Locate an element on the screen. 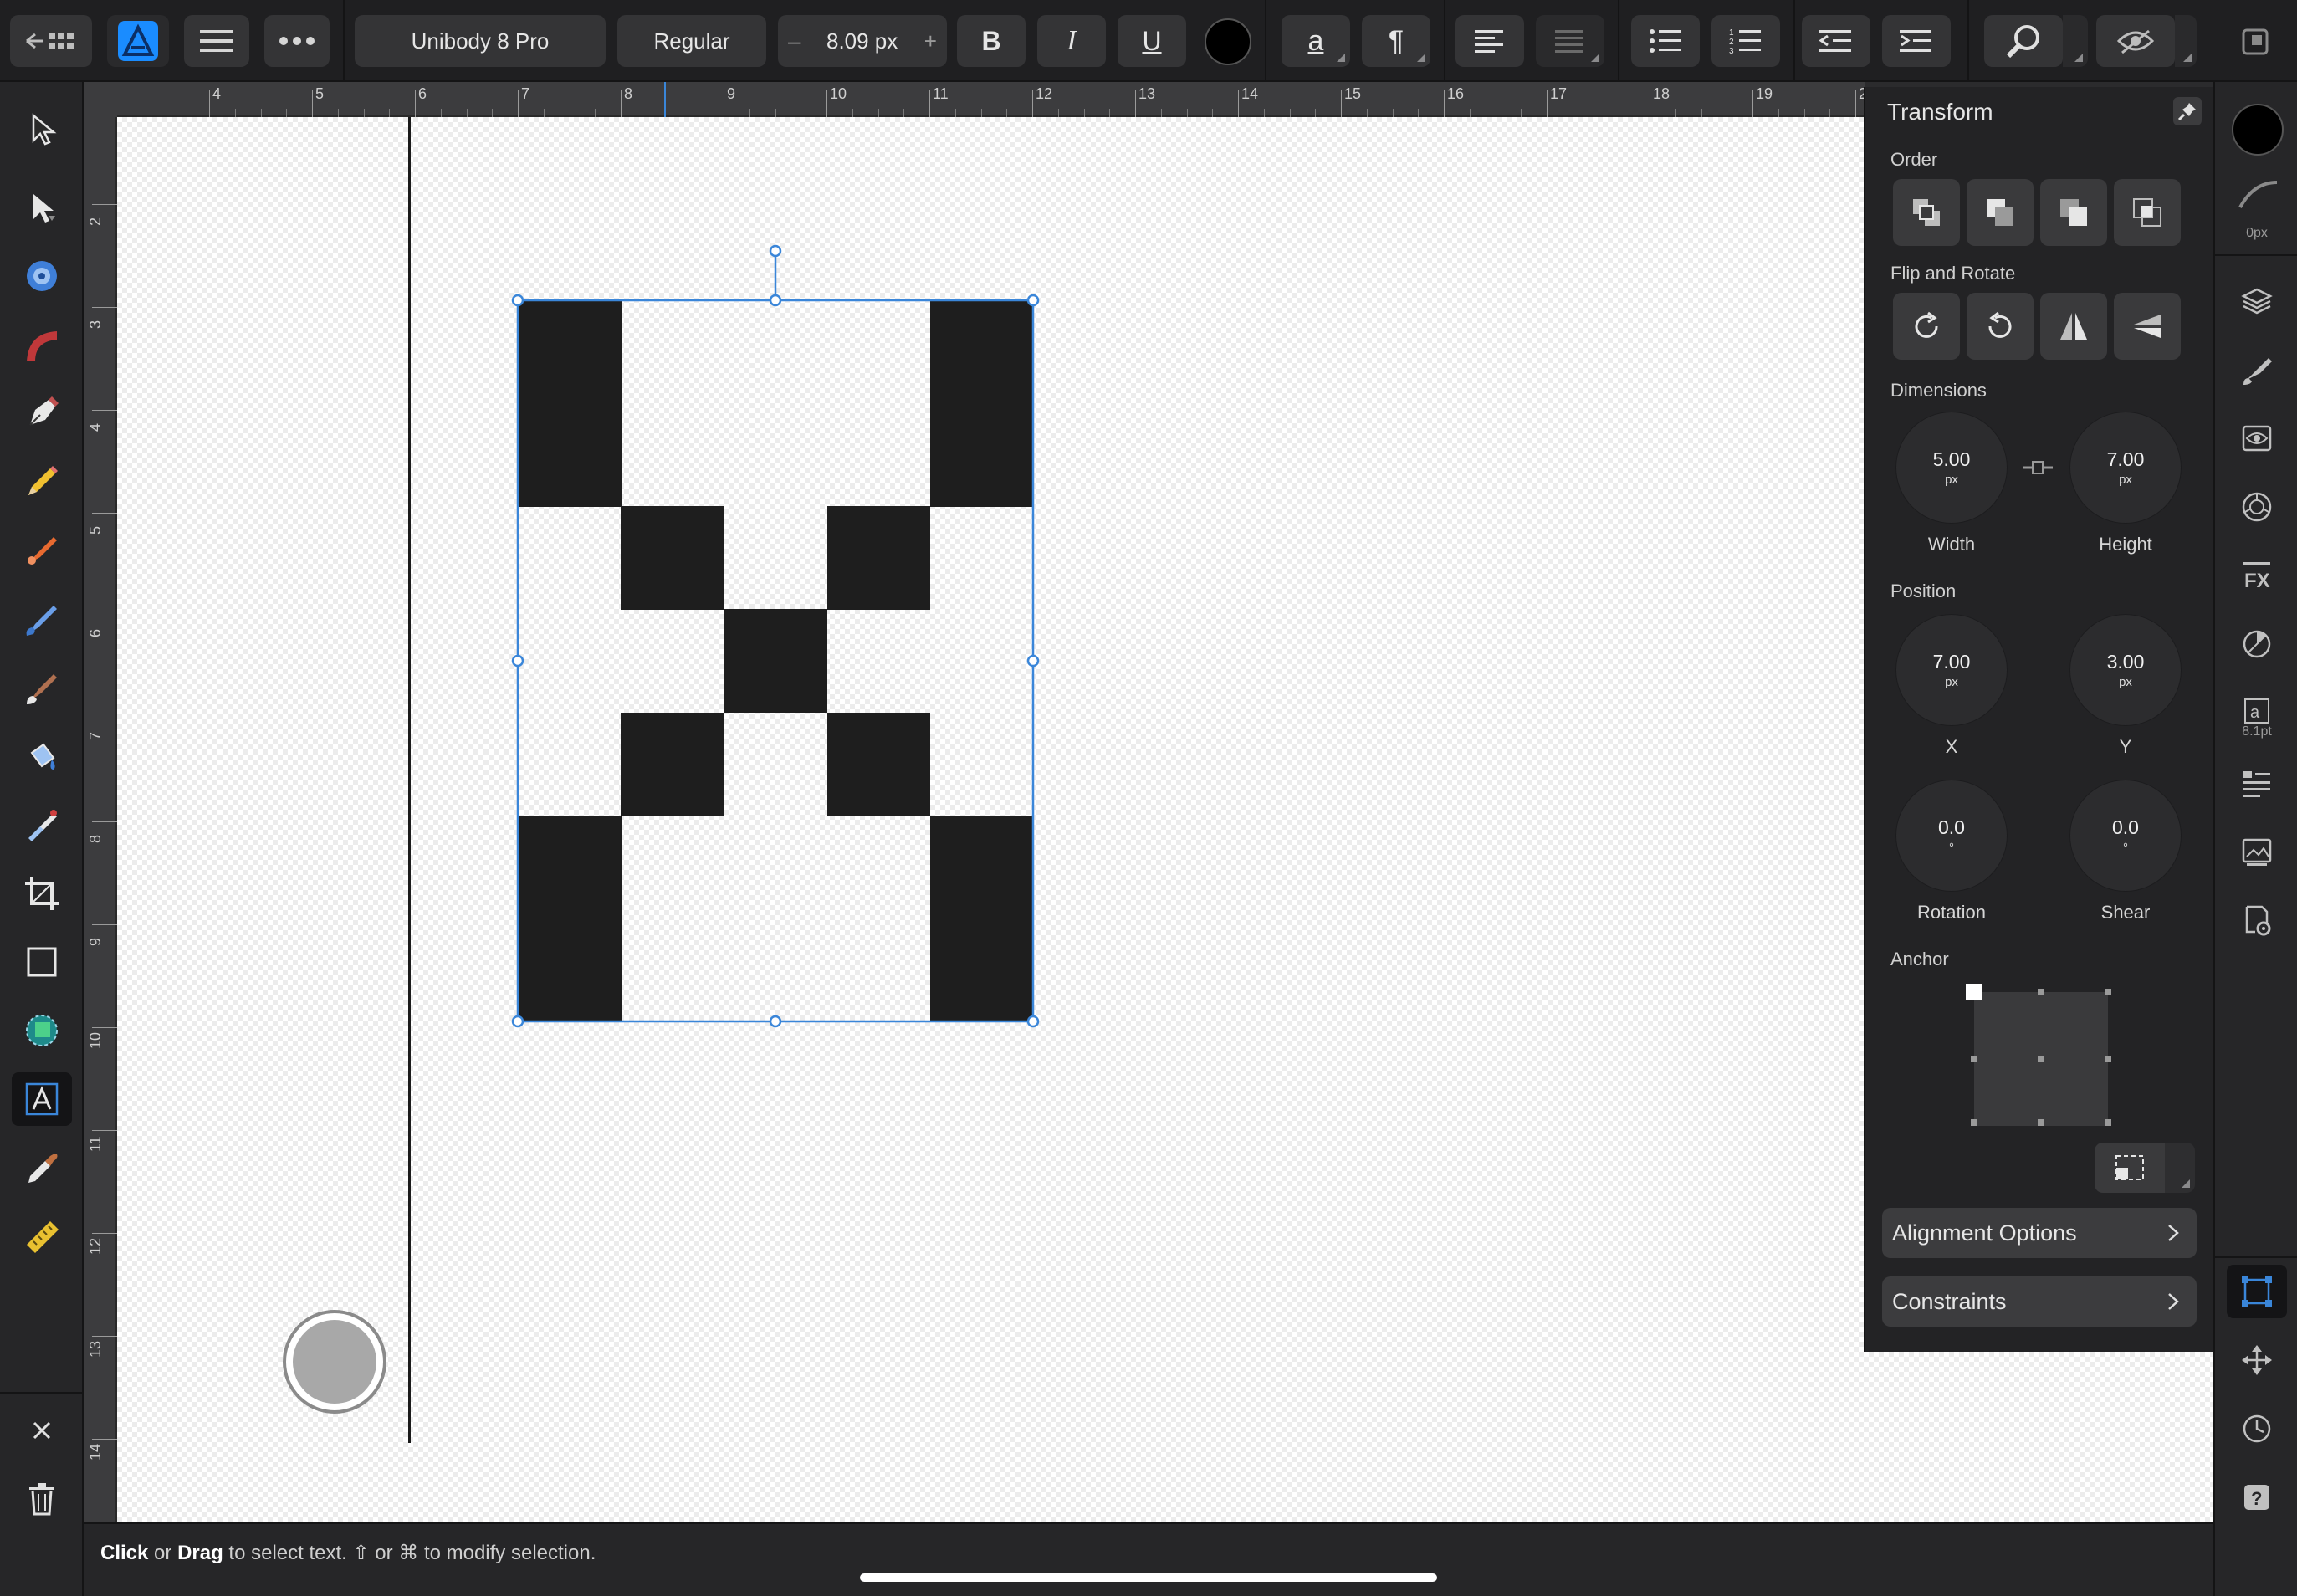 The height and width of the screenshot is (1596, 2297). move-tool is located at coordinates (42, 129).